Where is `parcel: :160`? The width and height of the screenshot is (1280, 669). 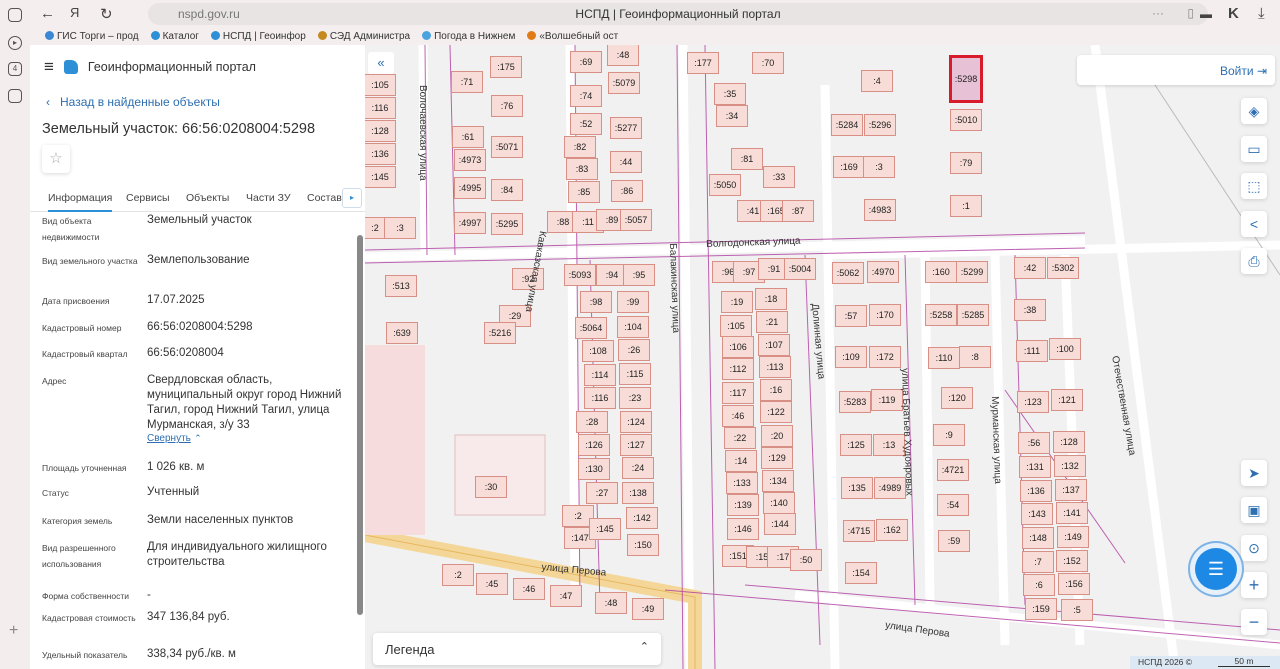
parcel: :160 is located at coordinates (941, 272).